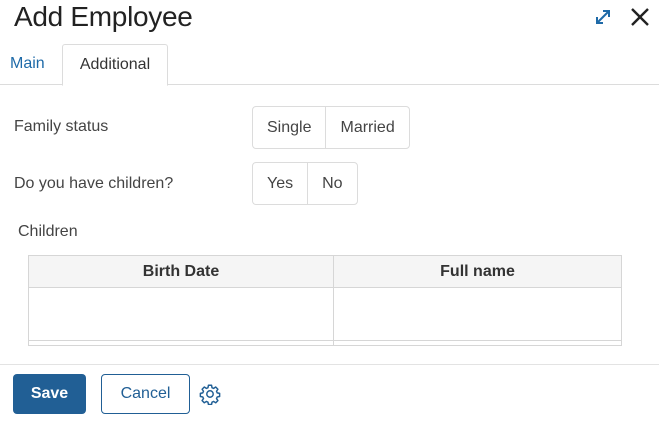  What do you see at coordinates (181, 314) in the screenshot?
I see `birth-date-cell` at bounding box center [181, 314].